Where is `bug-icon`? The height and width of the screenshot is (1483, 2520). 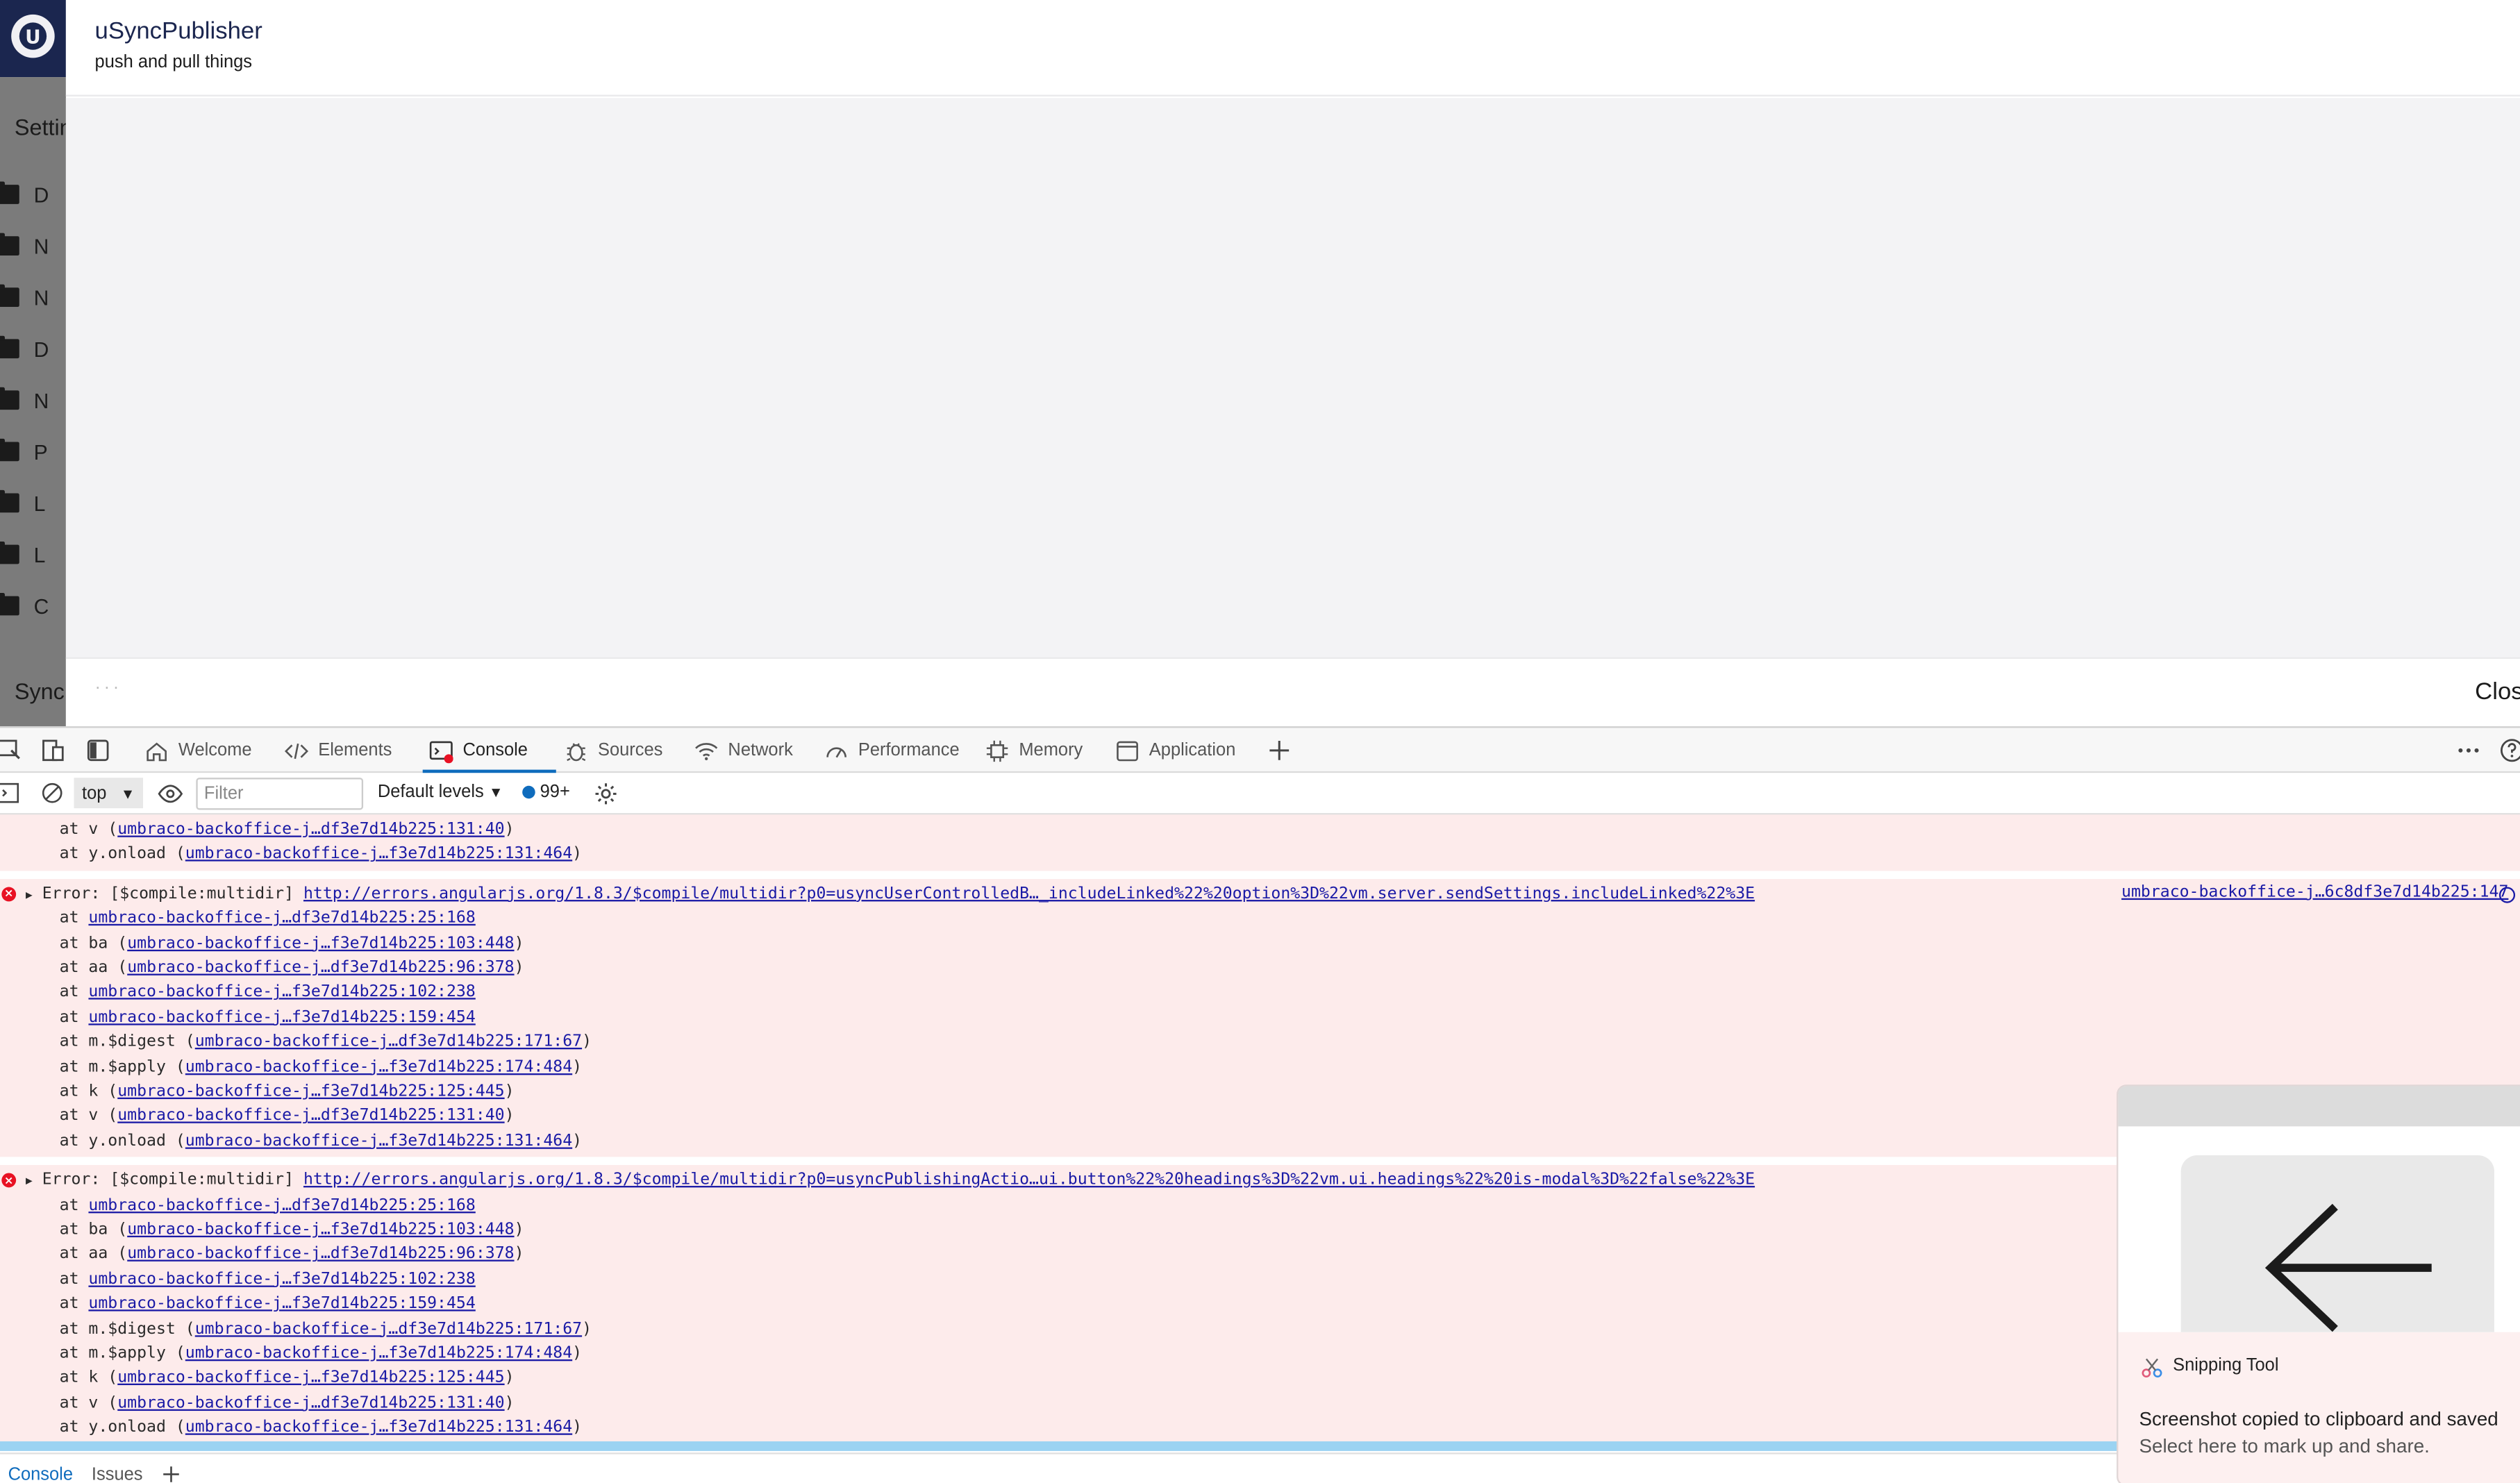
bug-icon is located at coordinates (576, 751).